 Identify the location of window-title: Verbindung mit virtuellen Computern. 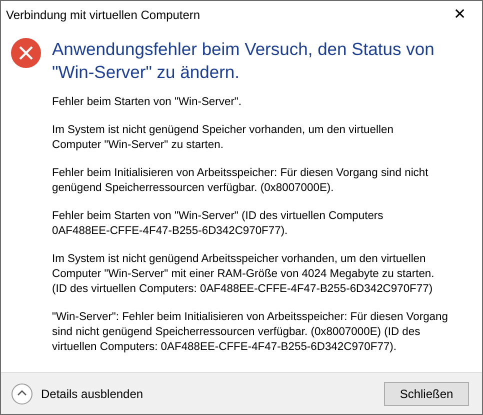
(103, 15).